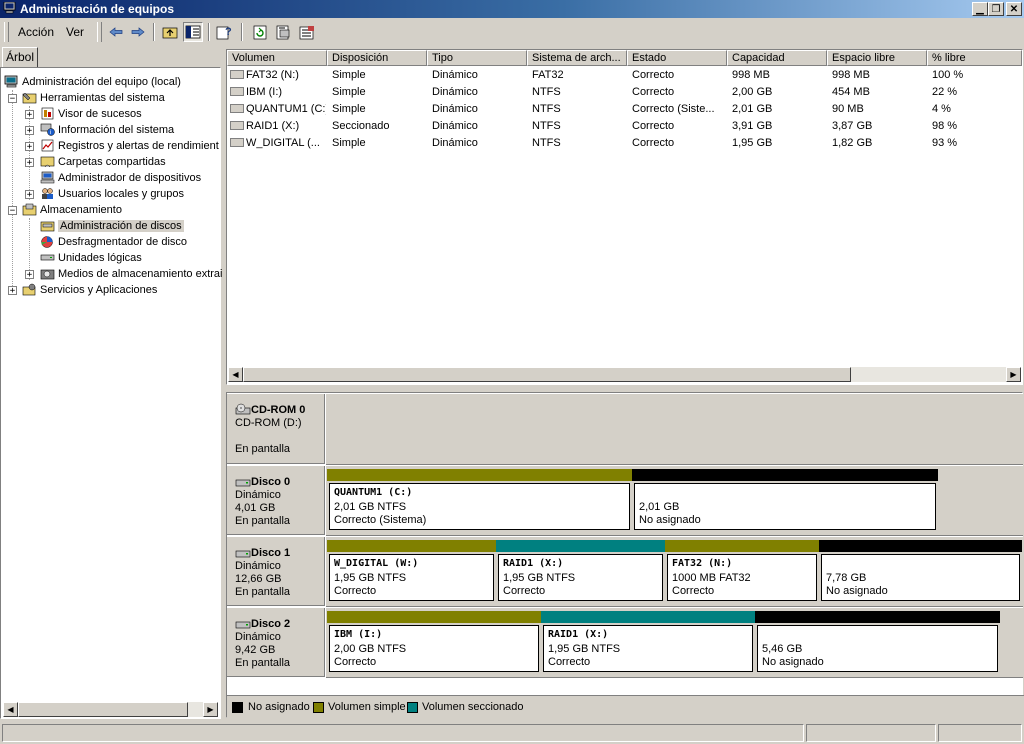 This screenshot has width=1024, height=744. Describe the element at coordinates (548, 75) in the screenshot. I see `cell-sistema: FAT32` at that location.